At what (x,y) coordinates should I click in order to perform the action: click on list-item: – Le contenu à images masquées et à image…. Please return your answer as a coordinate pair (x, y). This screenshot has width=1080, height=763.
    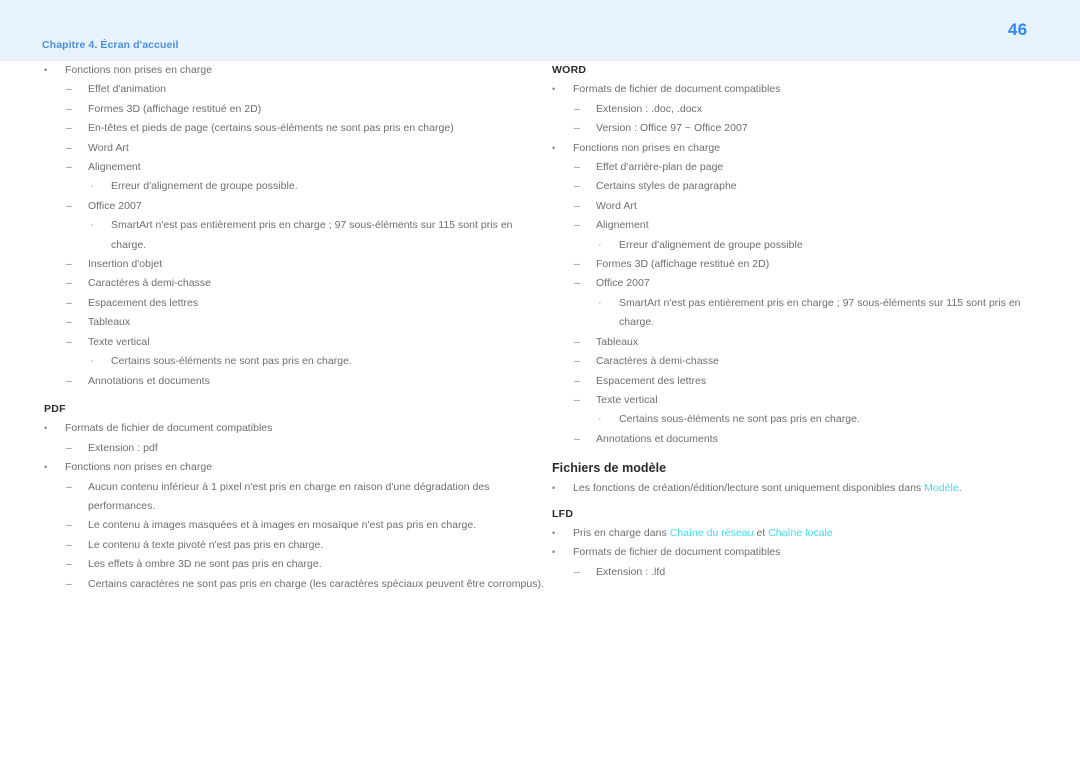
    Looking at the image, I should click on (294, 525).